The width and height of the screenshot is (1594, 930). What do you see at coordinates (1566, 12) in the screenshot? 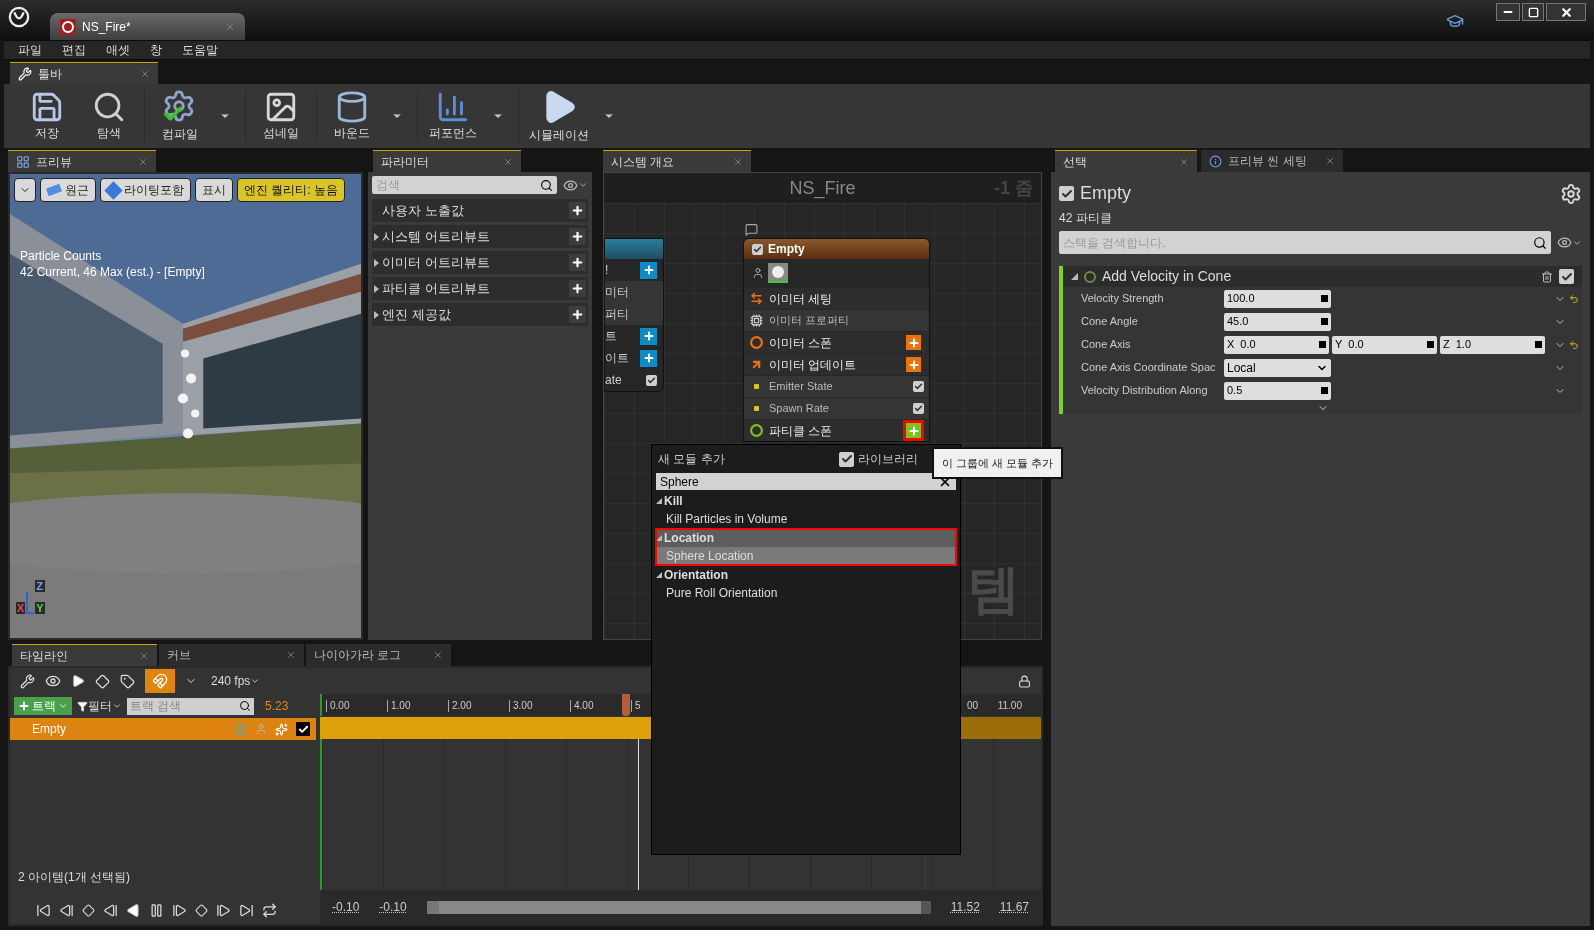
I see `close-button` at bounding box center [1566, 12].